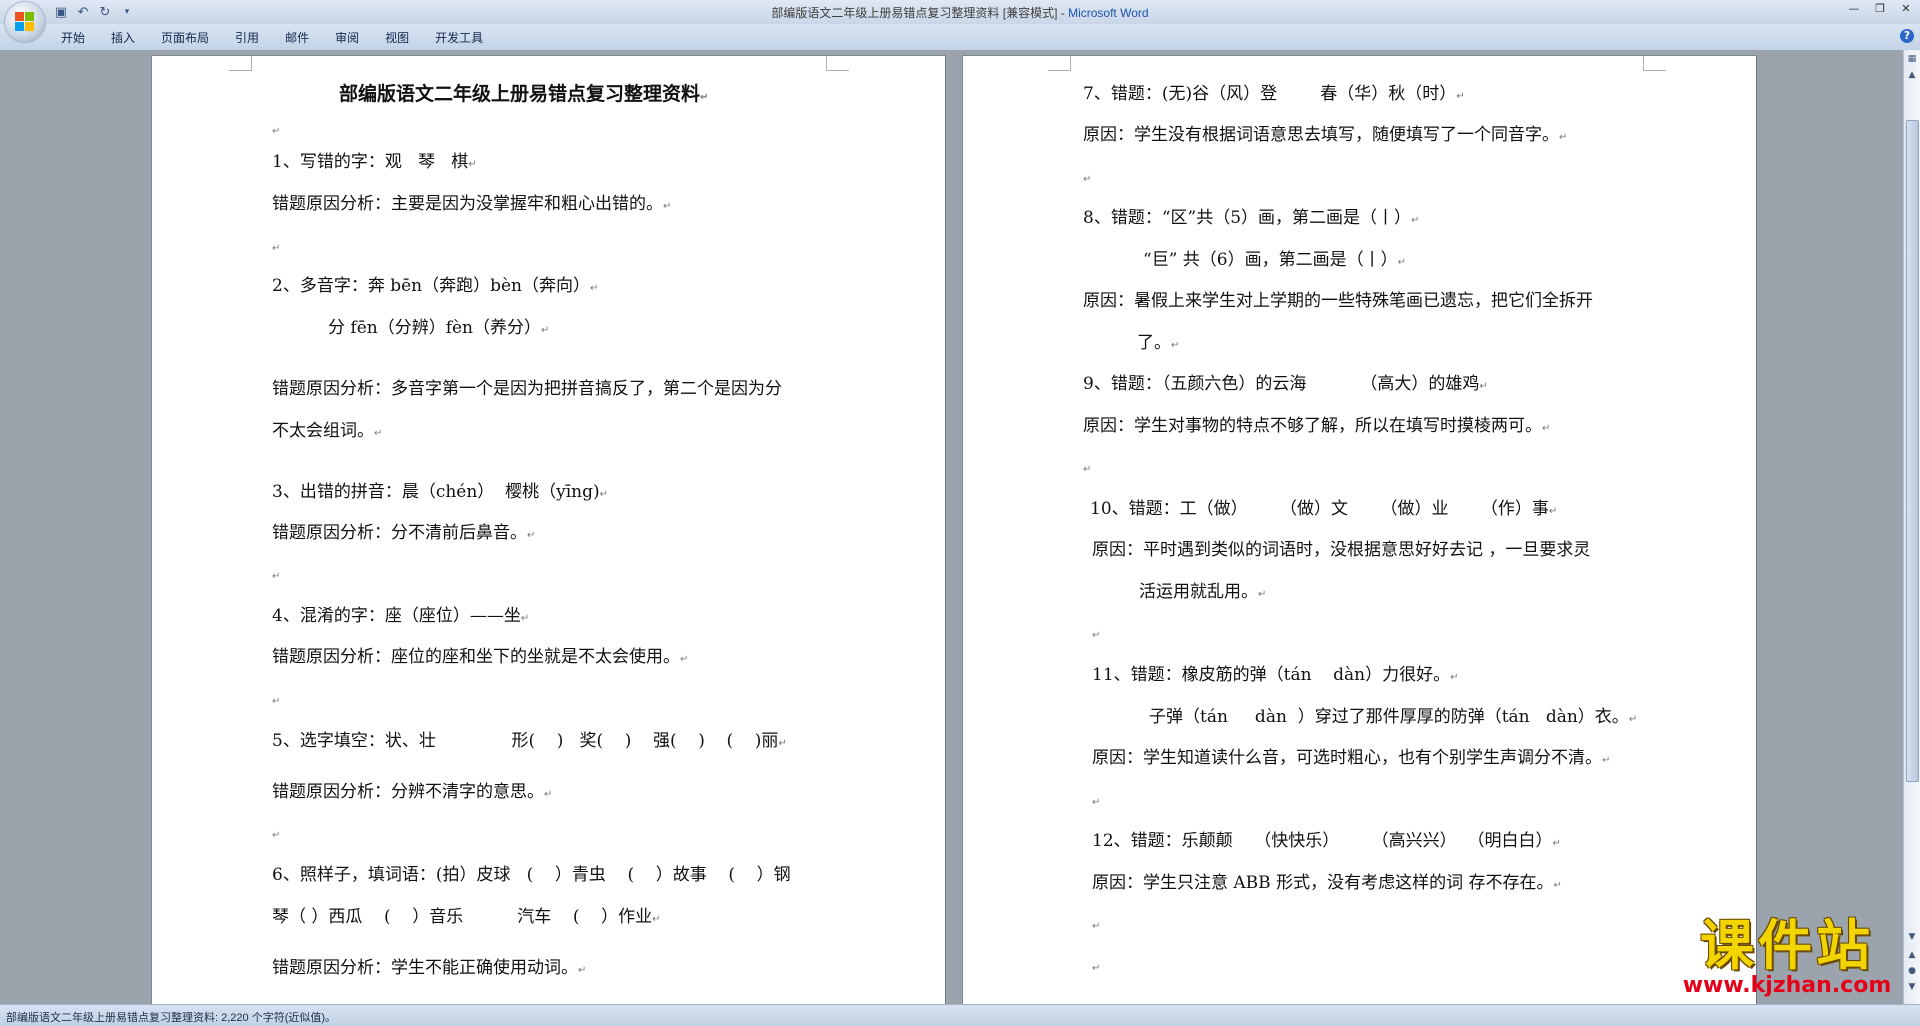 The width and height of the screenshot is (1920, 1026). What do you see at coordinates (1351, 758) in the screenshot?
I see `document-line: 原因：学生知道读什么音，可选时粗心，也有个别学生声调分不清。↵` at bounding box center [1351, 758].